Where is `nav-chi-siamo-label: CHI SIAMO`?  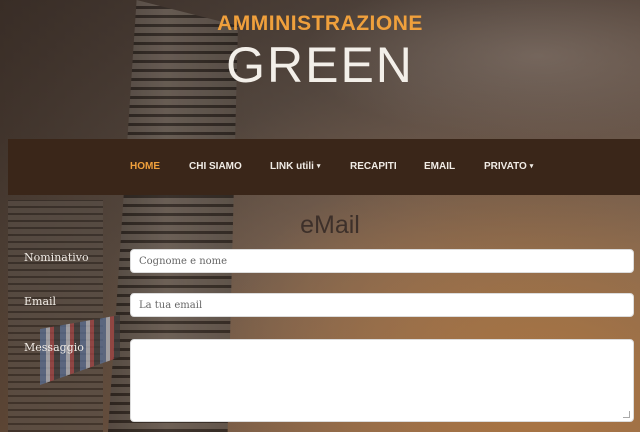 nav-chi-siamo-label: CHI SIAMO is located at coordinates (215, 166).